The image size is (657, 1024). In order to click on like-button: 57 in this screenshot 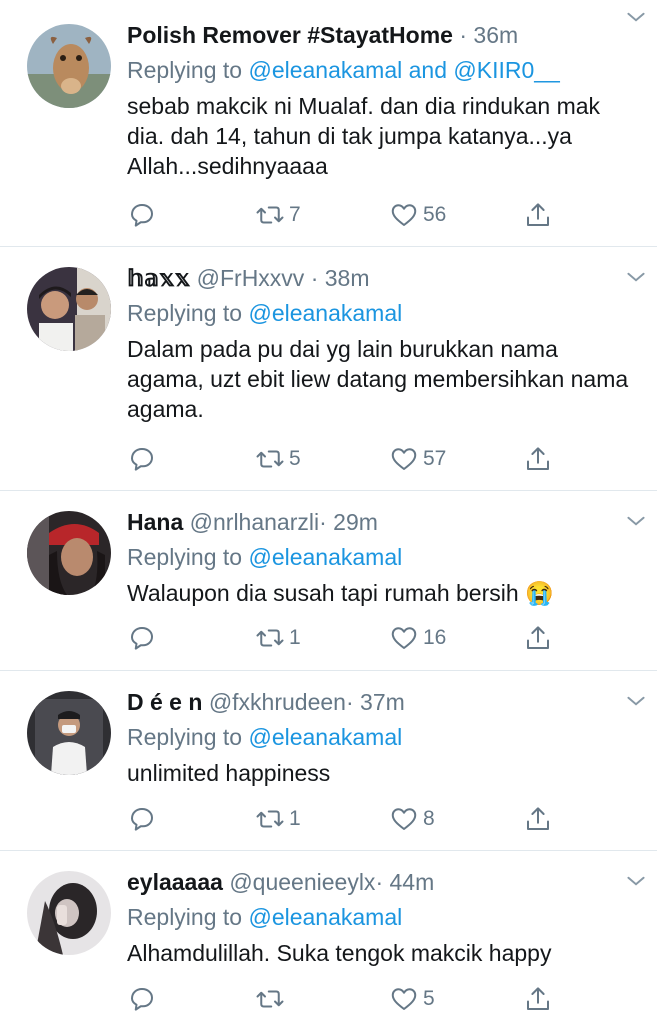, I will do `click(417, 459)`.